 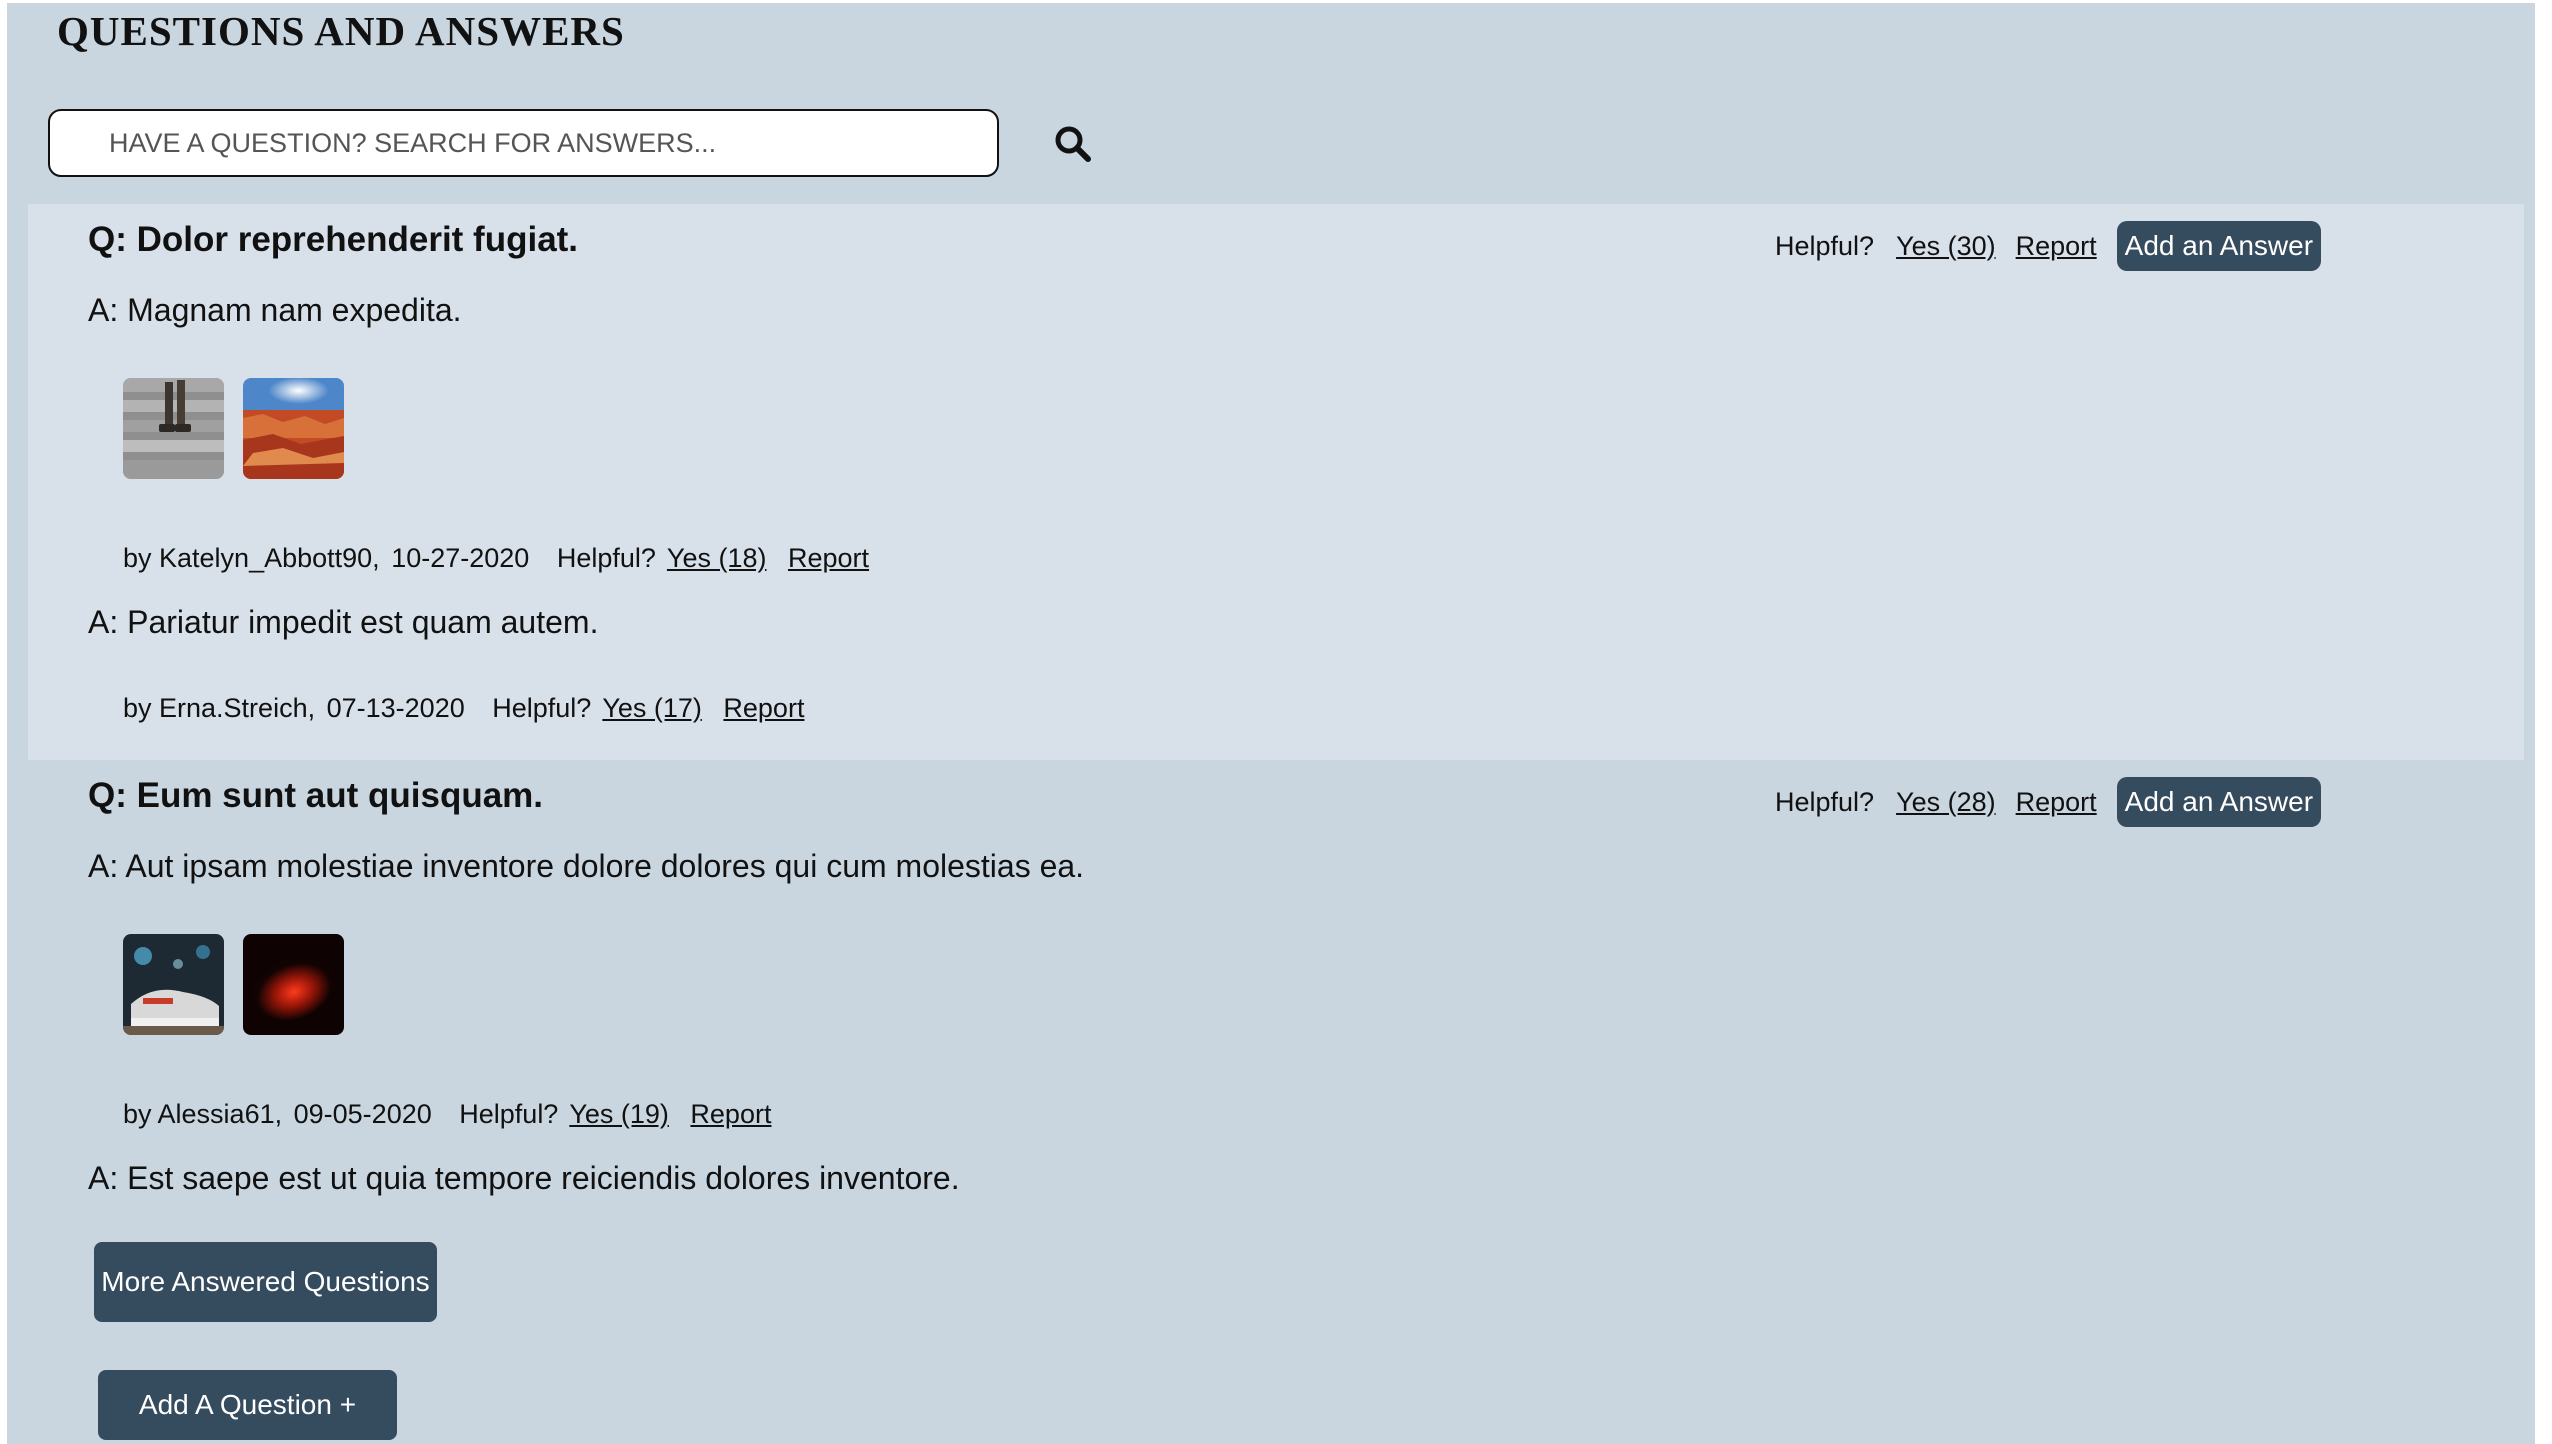 I want to click on add-question-button: Add A Question +, so click(x=247, y=1405).